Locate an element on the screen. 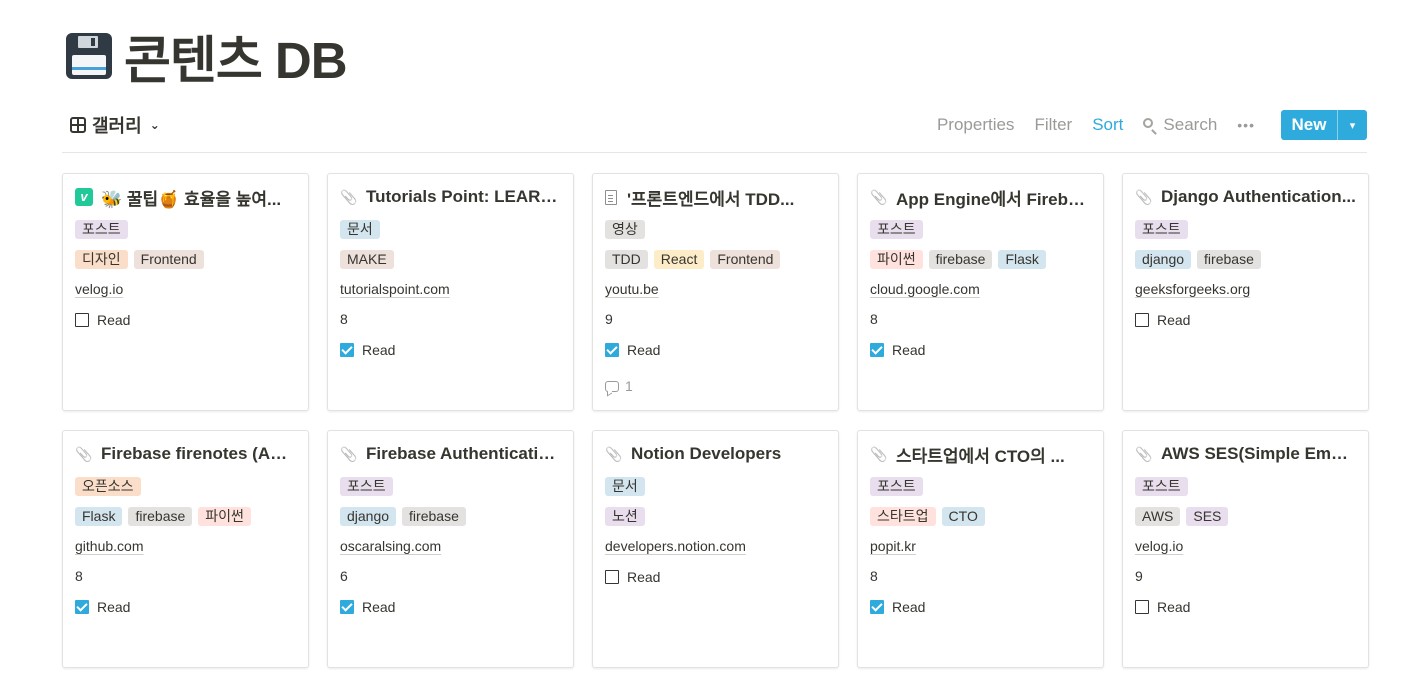 This screenshot has height=684, width=1426. url-text: cloud.google.com is located at coordinates (925, 289).